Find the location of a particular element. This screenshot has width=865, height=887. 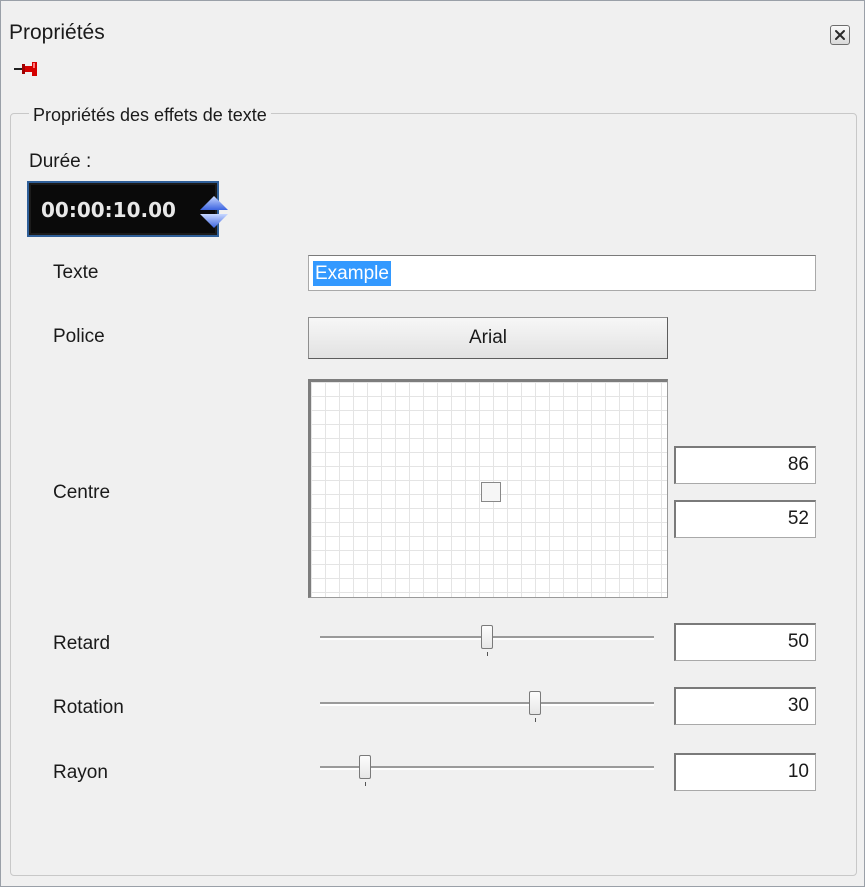

close-button is located at coordinates (840, 35).